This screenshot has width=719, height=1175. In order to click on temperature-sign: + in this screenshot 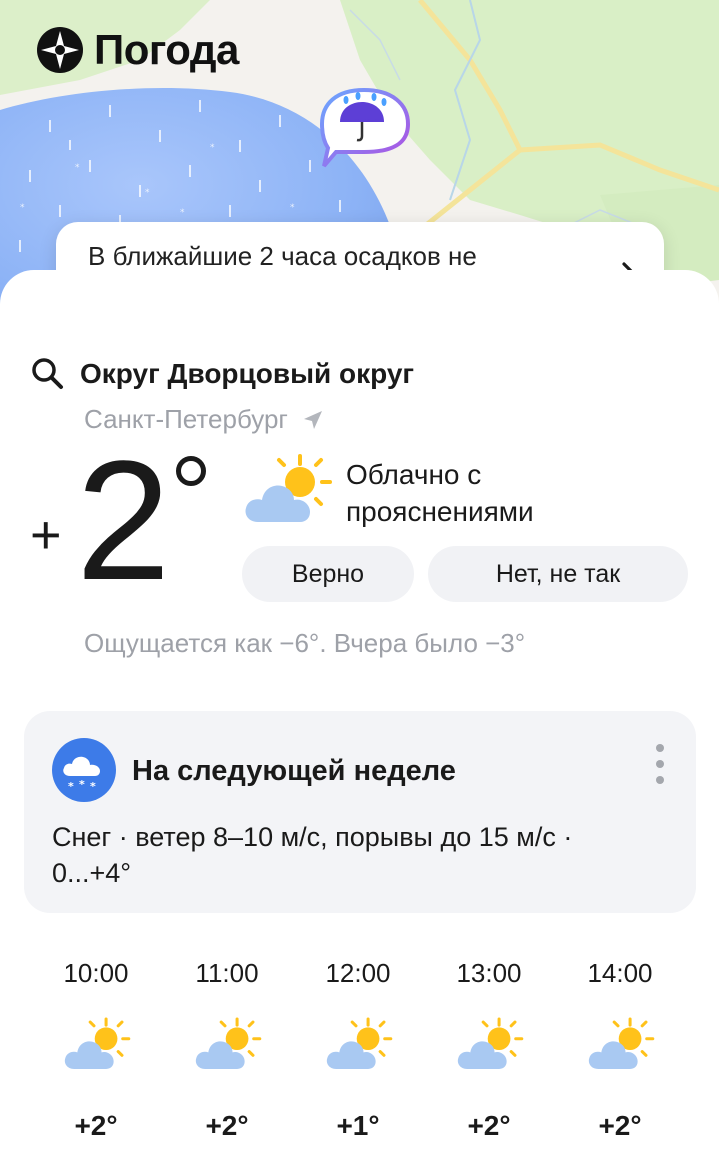, I will do `click(46, 535)`.